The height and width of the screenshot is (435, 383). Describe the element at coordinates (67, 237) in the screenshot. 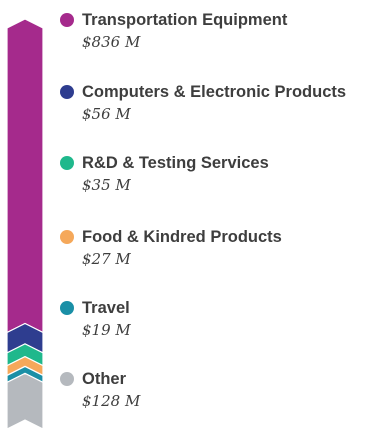

I see `legend-dot-food-kindred-products` at that location.